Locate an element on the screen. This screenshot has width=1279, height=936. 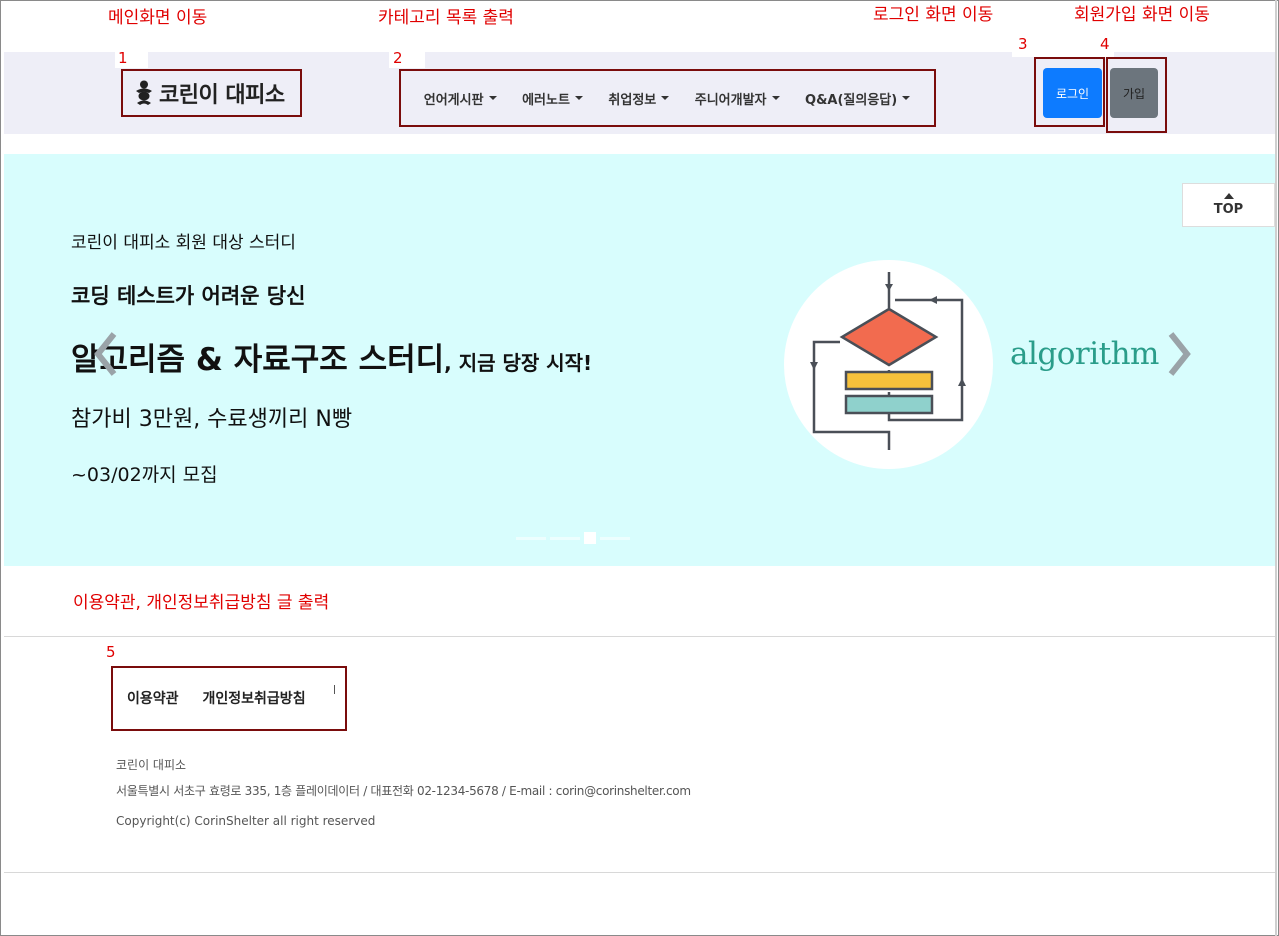
annotation-terms: 이용약관, 개인정보취급방침 글 출력 is located at coordinates (201, 603).